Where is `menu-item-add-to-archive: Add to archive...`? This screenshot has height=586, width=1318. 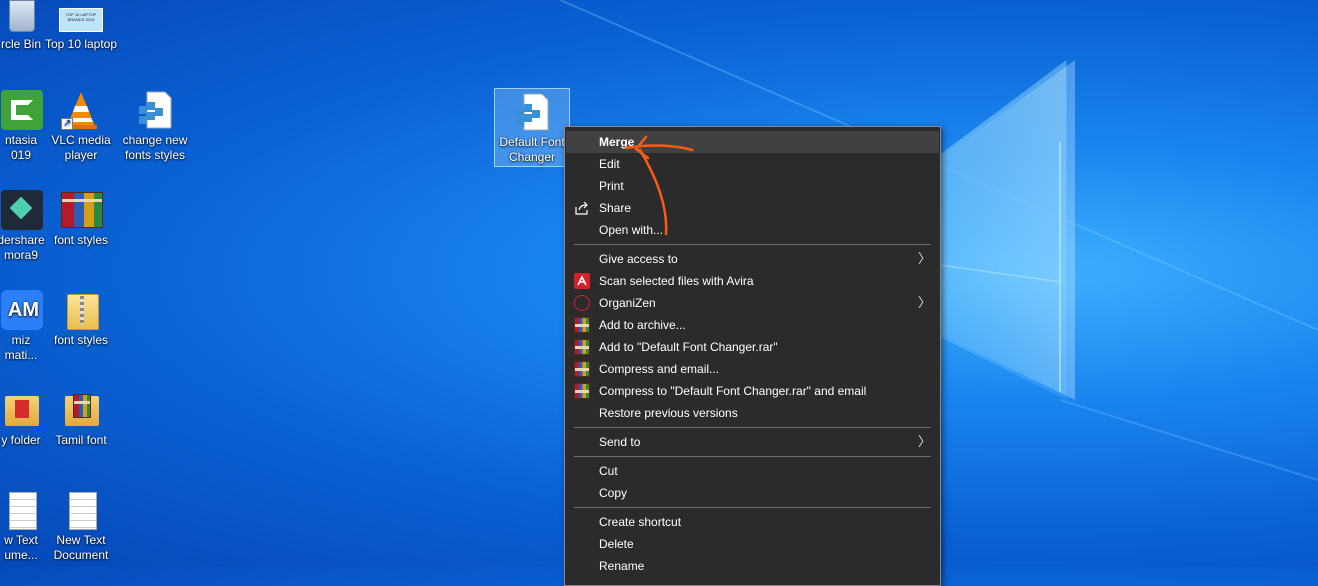
menu-item-add-to-archive: Add to archive... is located at coordinates (752, 325).